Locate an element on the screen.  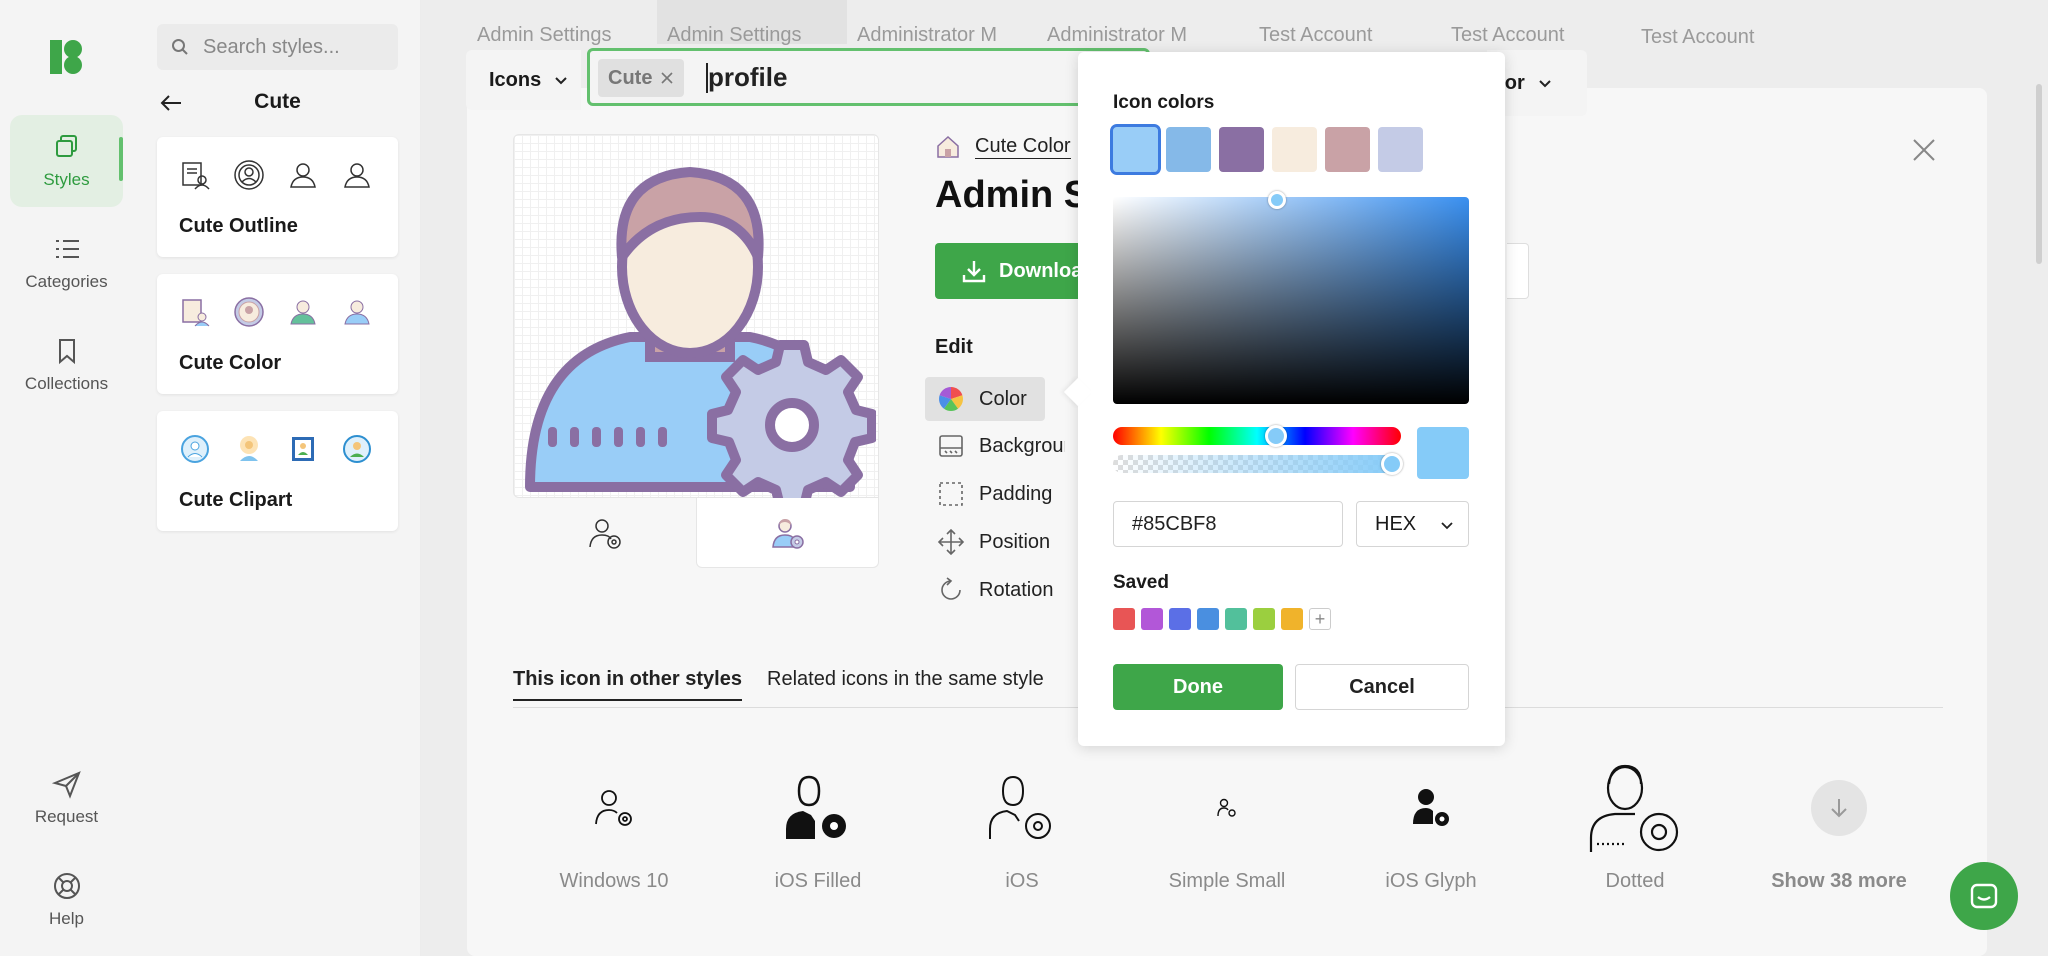
hue-handle is located at coordinates (1276, 436).